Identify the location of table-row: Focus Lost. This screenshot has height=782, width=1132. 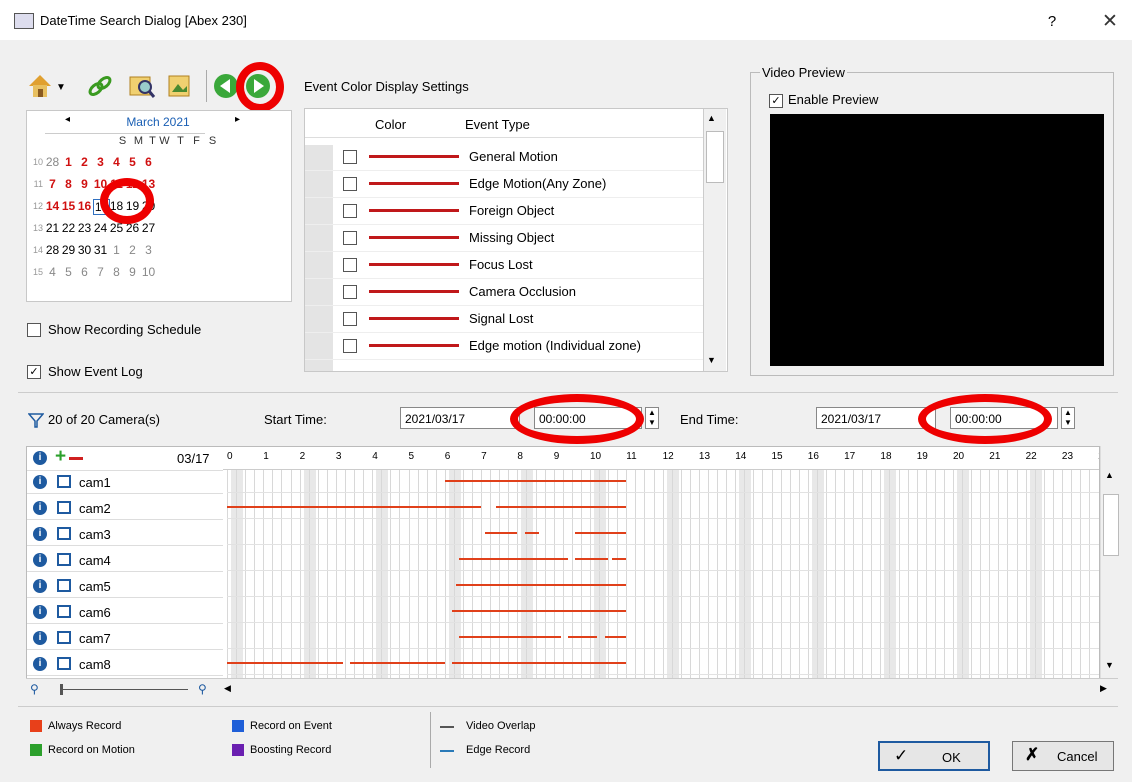
(504, 265).